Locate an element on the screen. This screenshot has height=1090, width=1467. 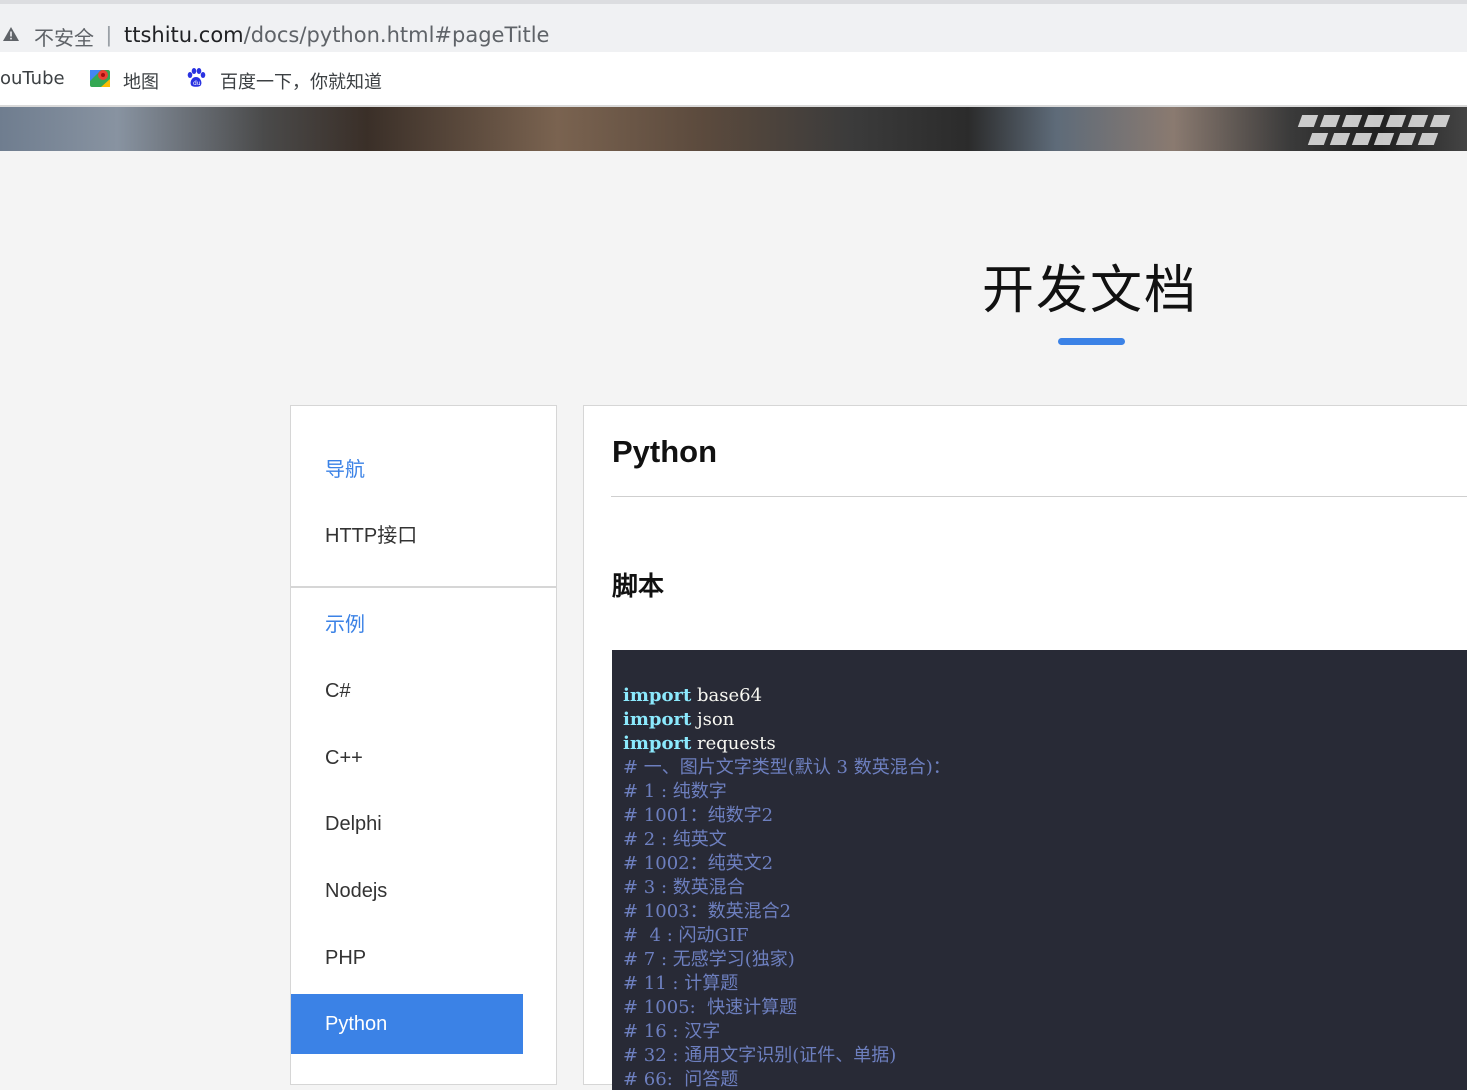
bookmarks-bar: ouTube 地图 du 百度一下，你就知道 is located at coordinates (733, 79).